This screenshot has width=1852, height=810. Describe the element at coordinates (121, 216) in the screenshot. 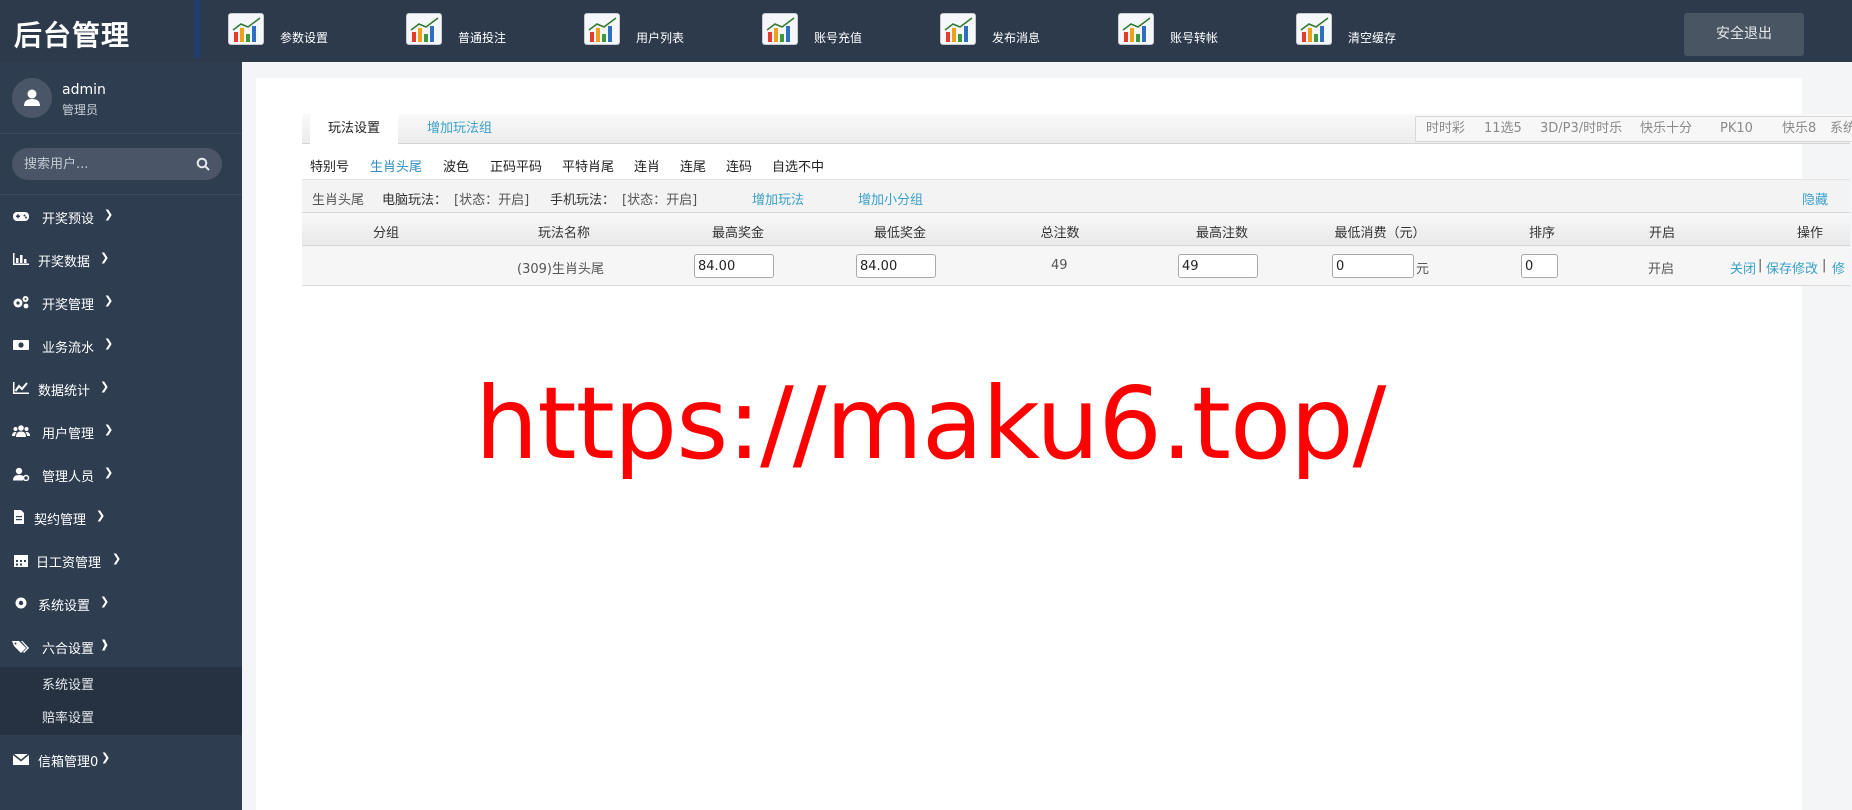

I see `sidebar-item-draw-preset: 开奖预设 ❯` at that location.